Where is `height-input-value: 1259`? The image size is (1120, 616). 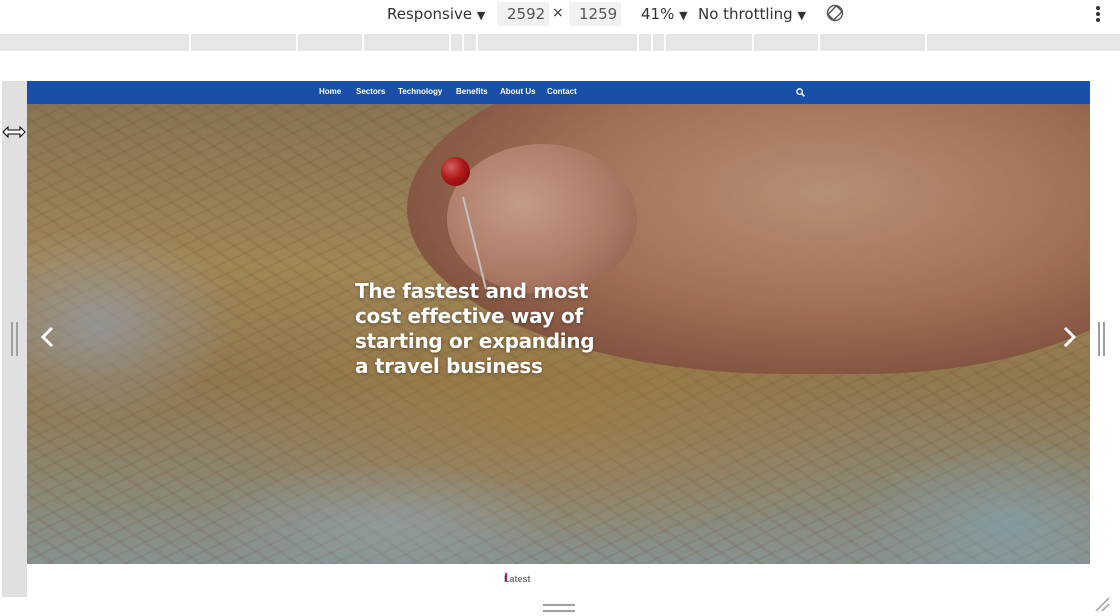 height-input-value: 1259 is located at coordinates (598, 14).